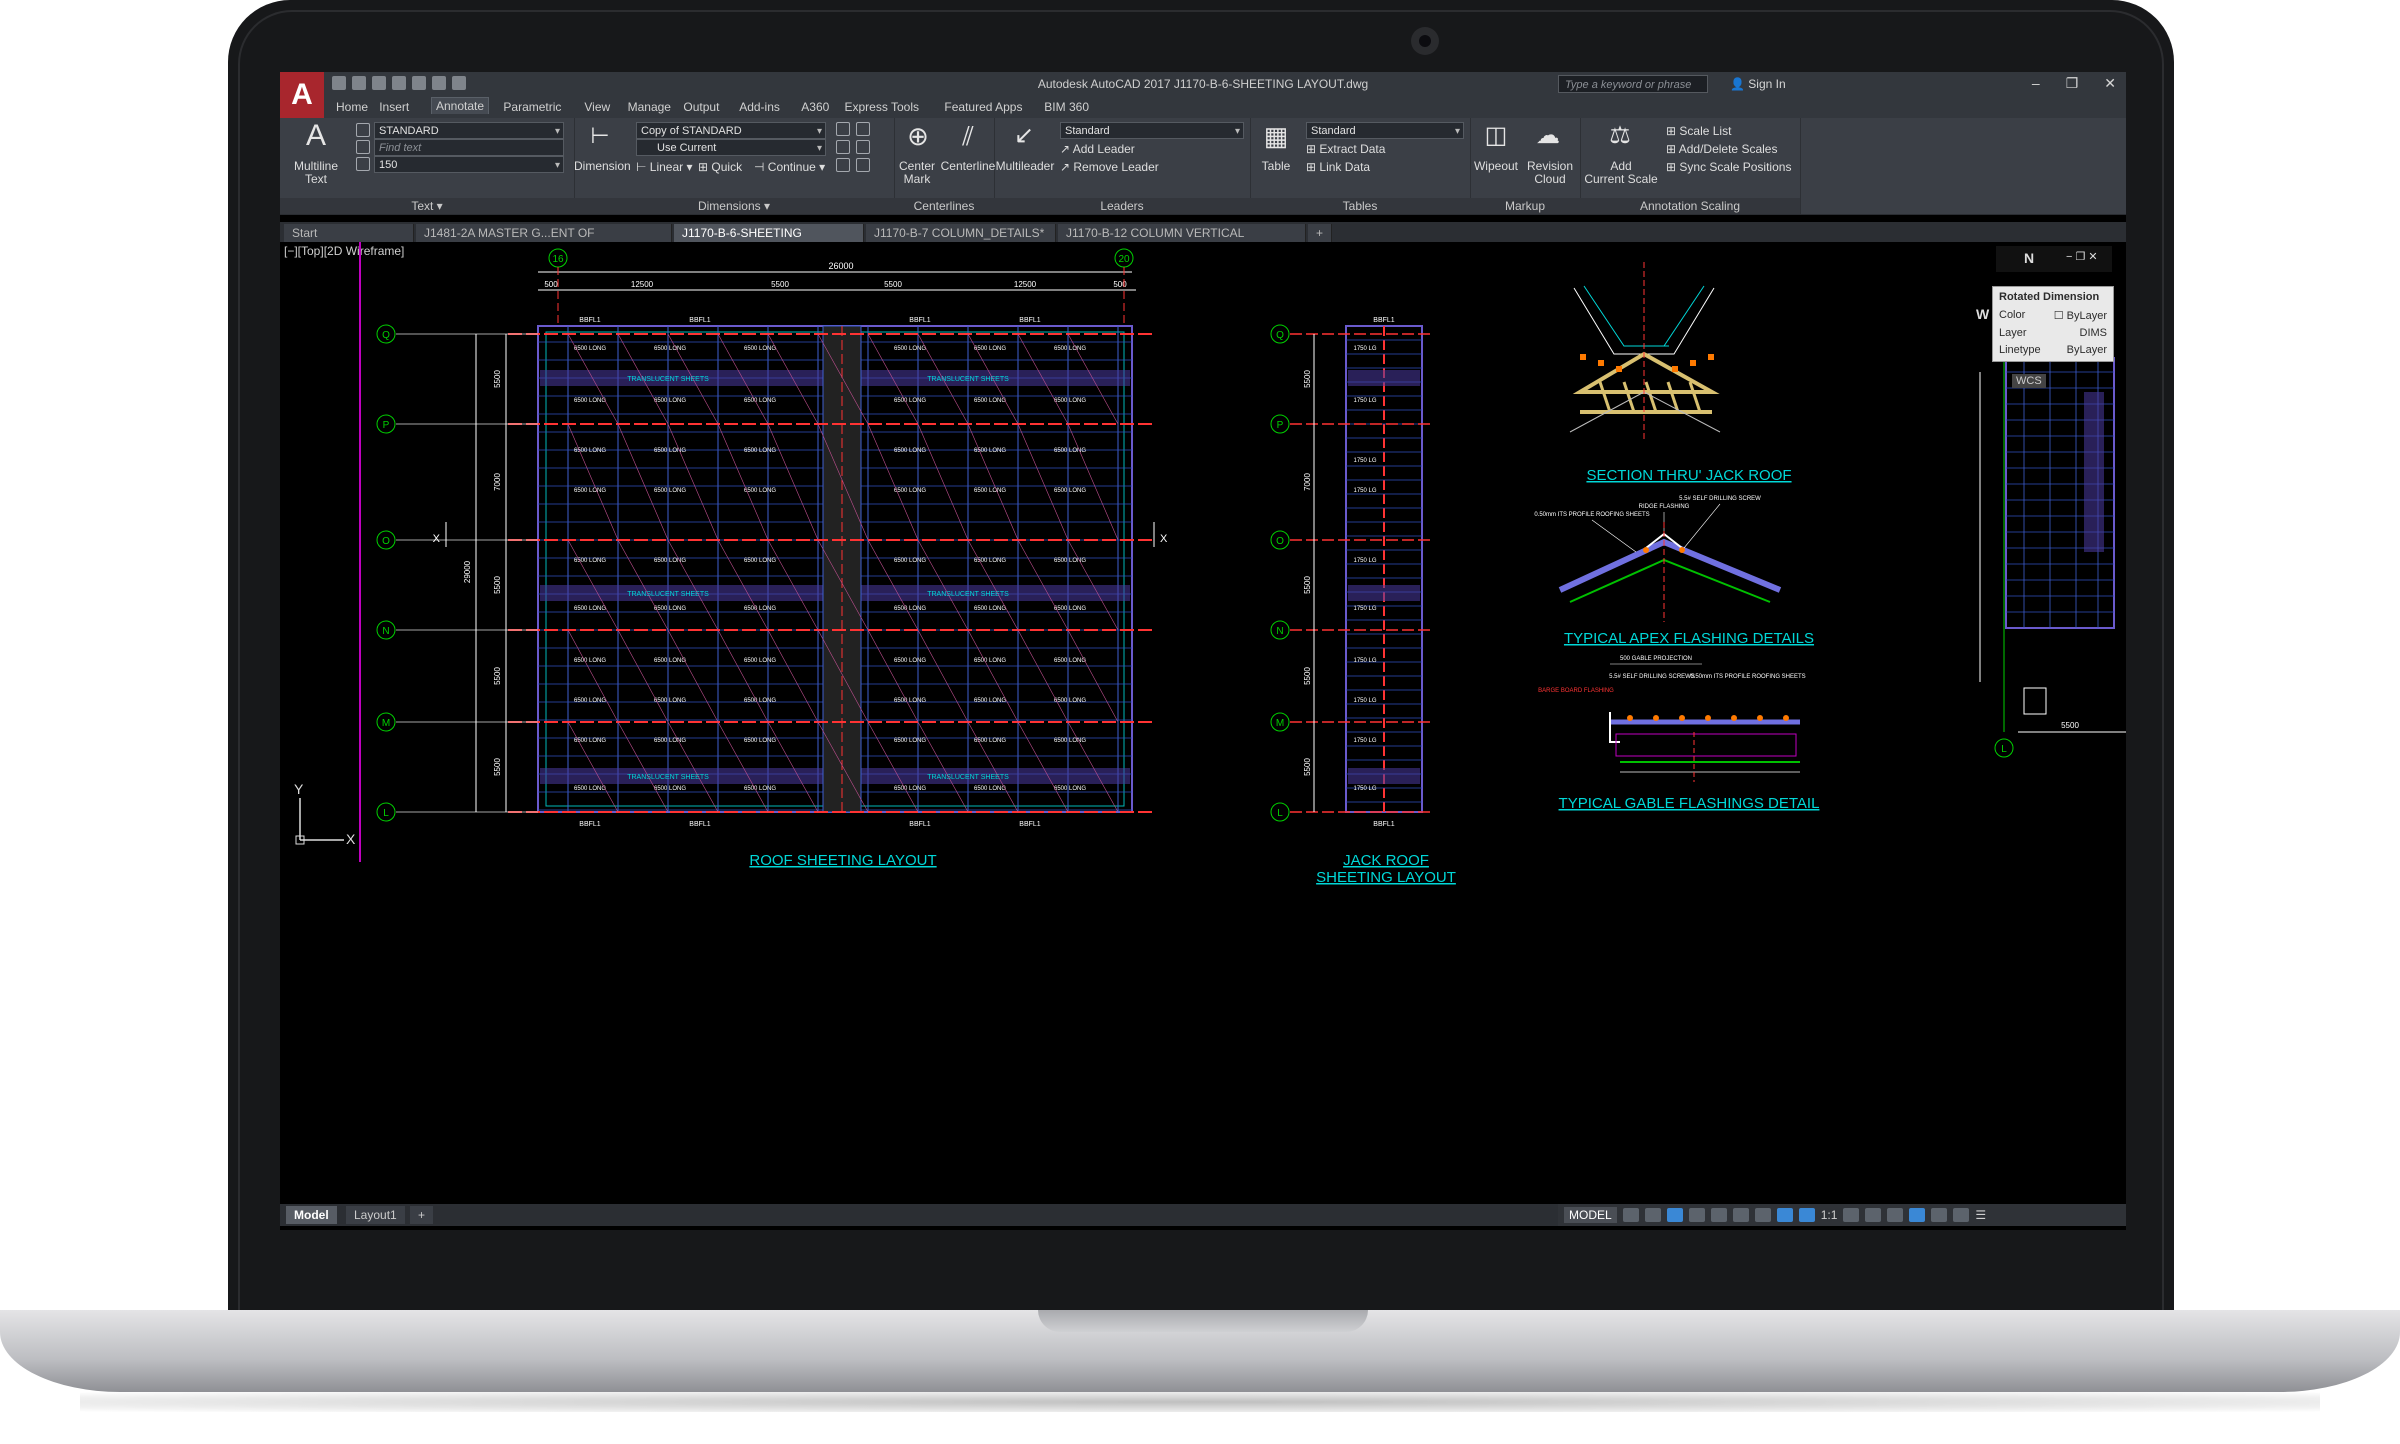  I want to click on text-panel-title: Text ▾, so click(427, 206).